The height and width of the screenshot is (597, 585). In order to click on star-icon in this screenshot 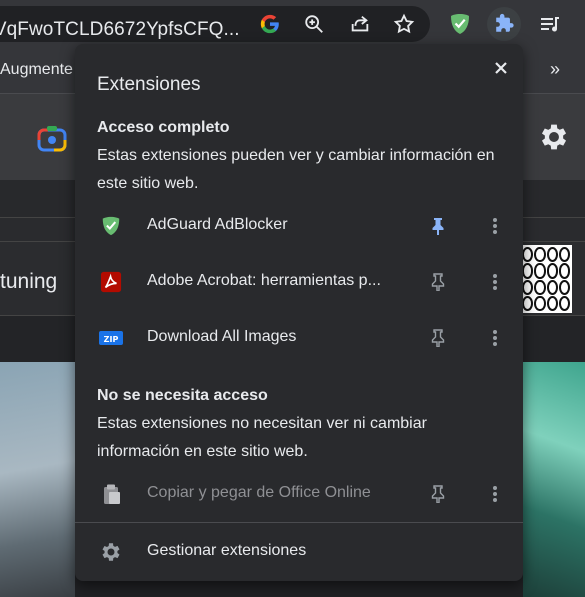, I will do `click(404, 24)`.